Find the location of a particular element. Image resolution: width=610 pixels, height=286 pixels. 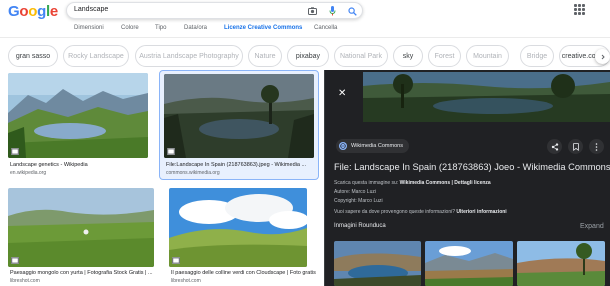

chip: Bridge is located at coordinates (537, 56).